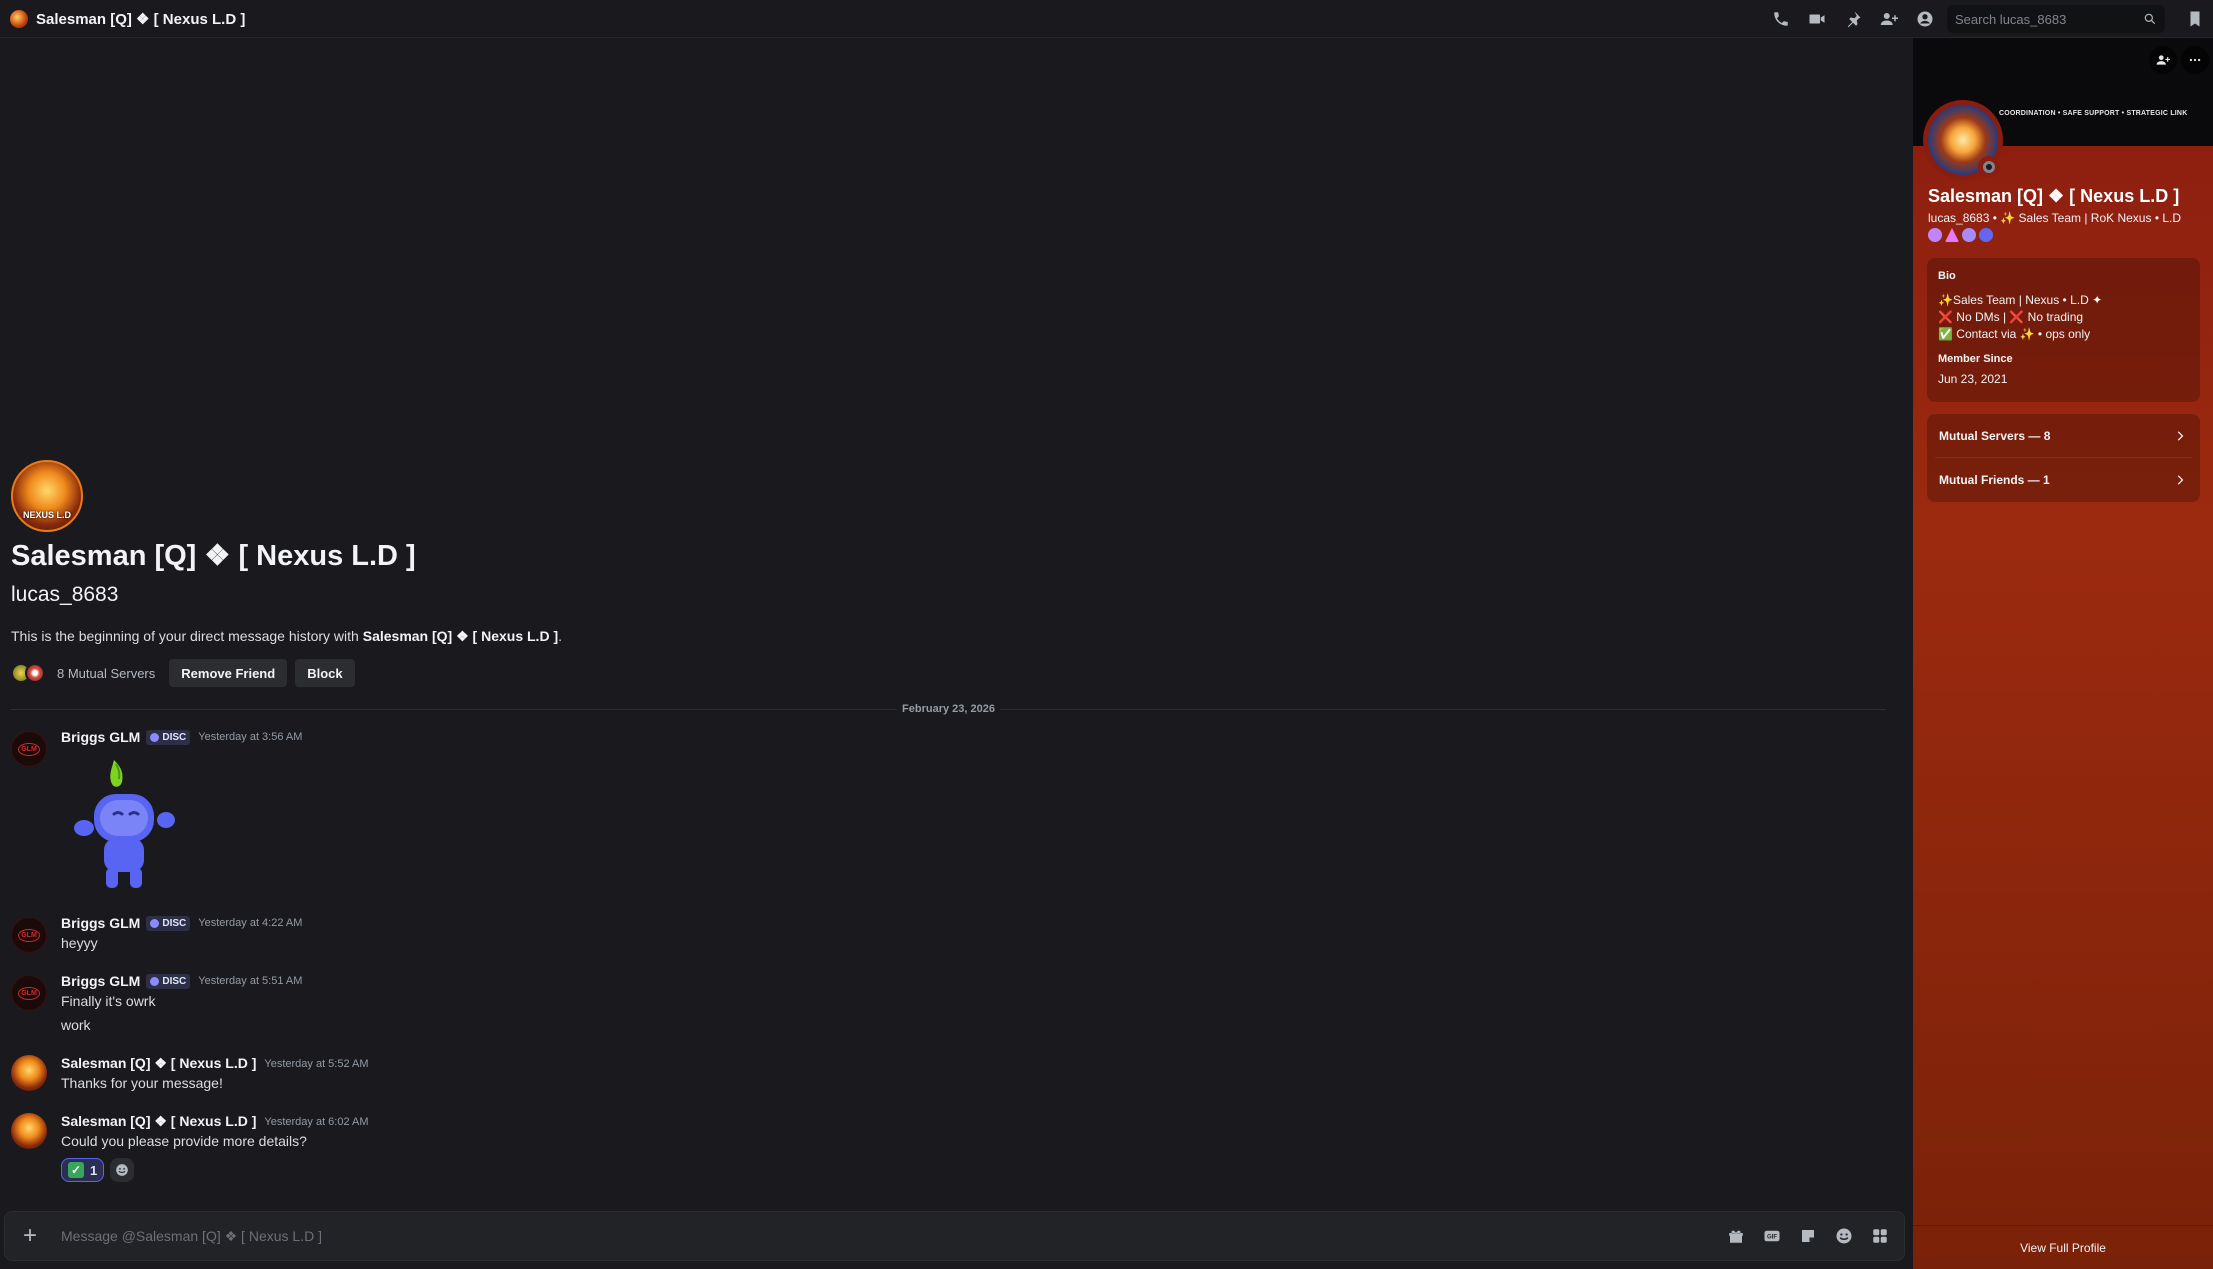 The width and height of the screenshot is (2213, 1269). What do you see at coordinates (1925, 19) in the screenshot?
I see `profile-toggle-icon` at bounding box center [1925, 19].